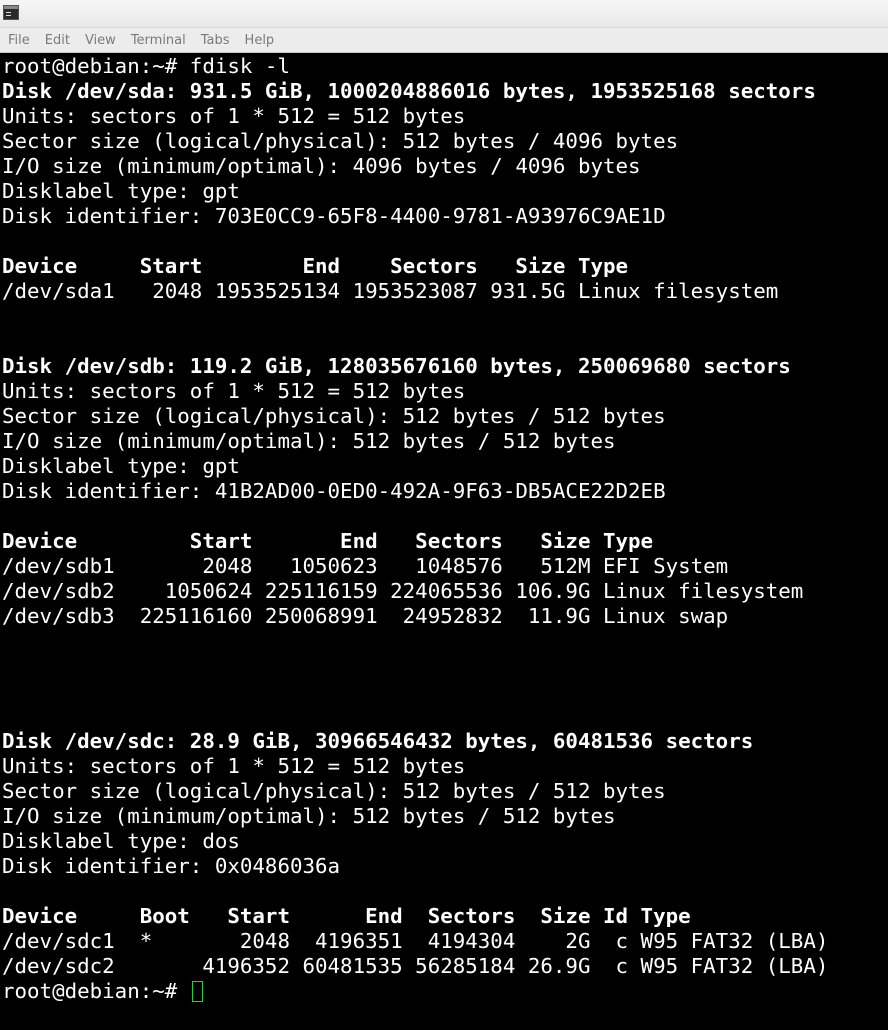 This screenshot has height=1030, width=888. What do you see at coordinates (57, 40) in the screenshot?
I see `menu-edit: Edit` at bounding box center [57, 40].